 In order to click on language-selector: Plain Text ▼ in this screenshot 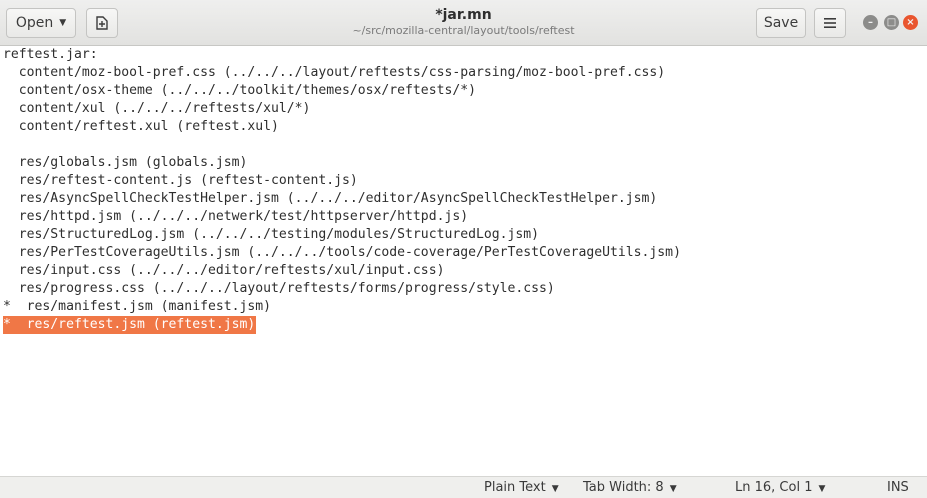, I will do `click(521, 488)`.